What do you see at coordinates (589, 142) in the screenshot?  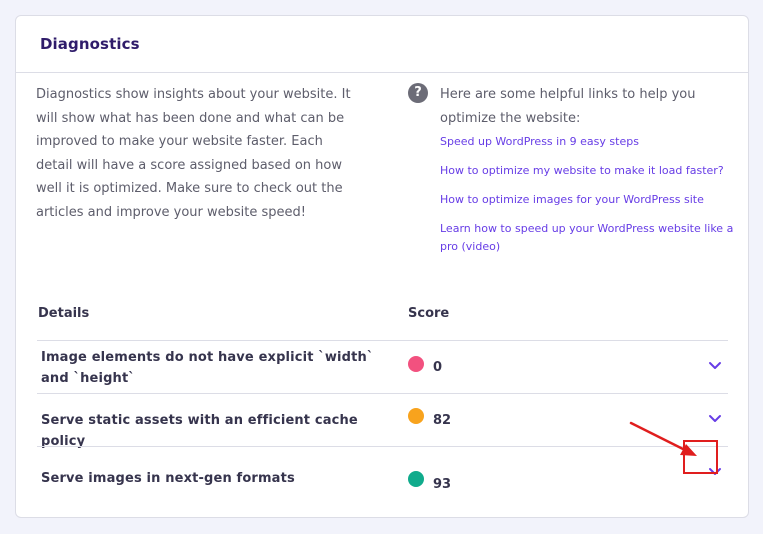 I see `help-link-speed-up-wordpress: Speed up WordPress in 9 easy steps` at bounding box center [589, 142].